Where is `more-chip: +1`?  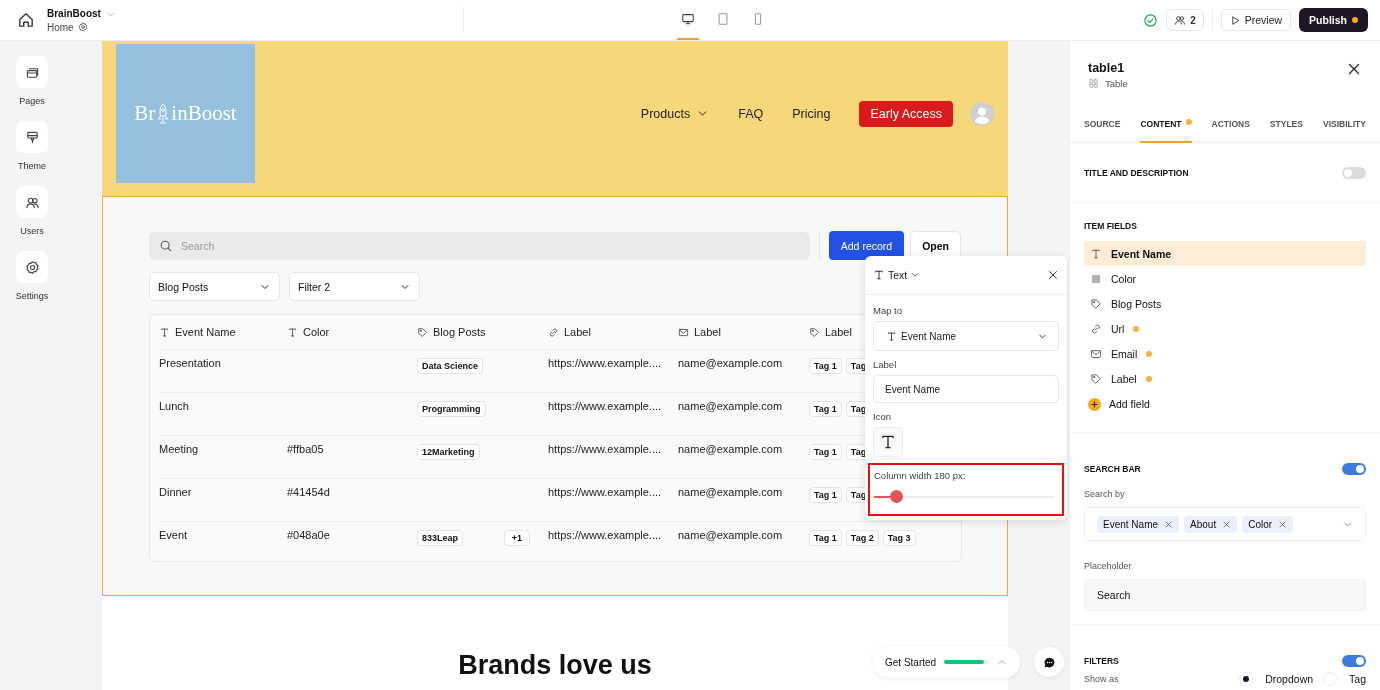
more-chip: +1 is located at coordinates (516, 538).